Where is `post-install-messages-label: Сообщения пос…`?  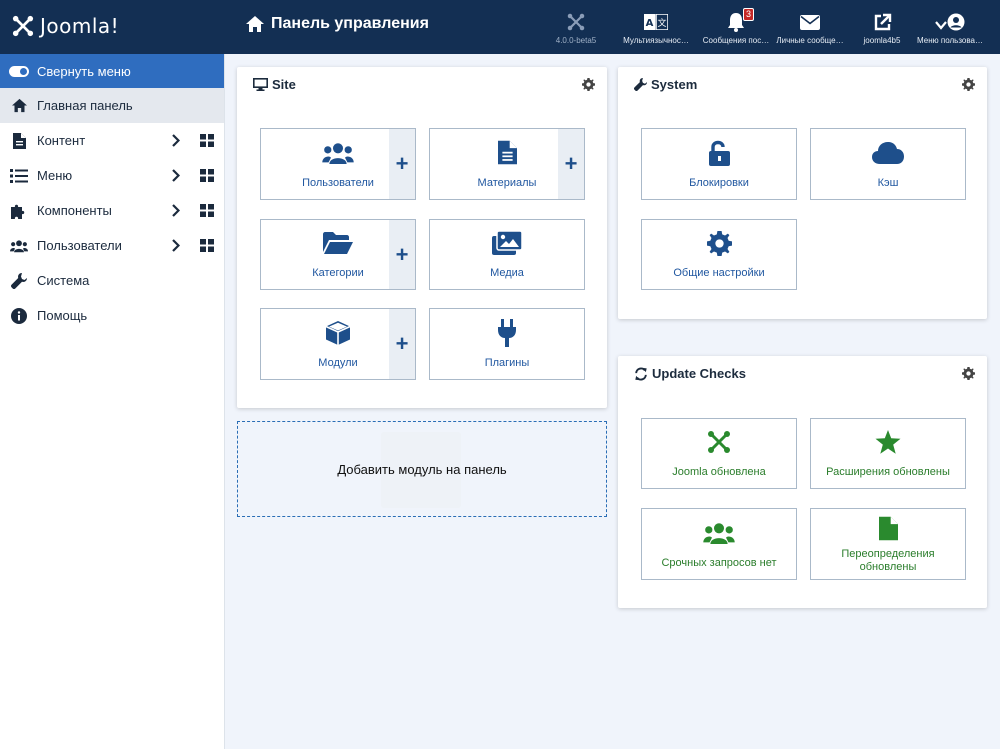
post-install-messages-label: Сообщения пос… is located at coordinates (736, 40).